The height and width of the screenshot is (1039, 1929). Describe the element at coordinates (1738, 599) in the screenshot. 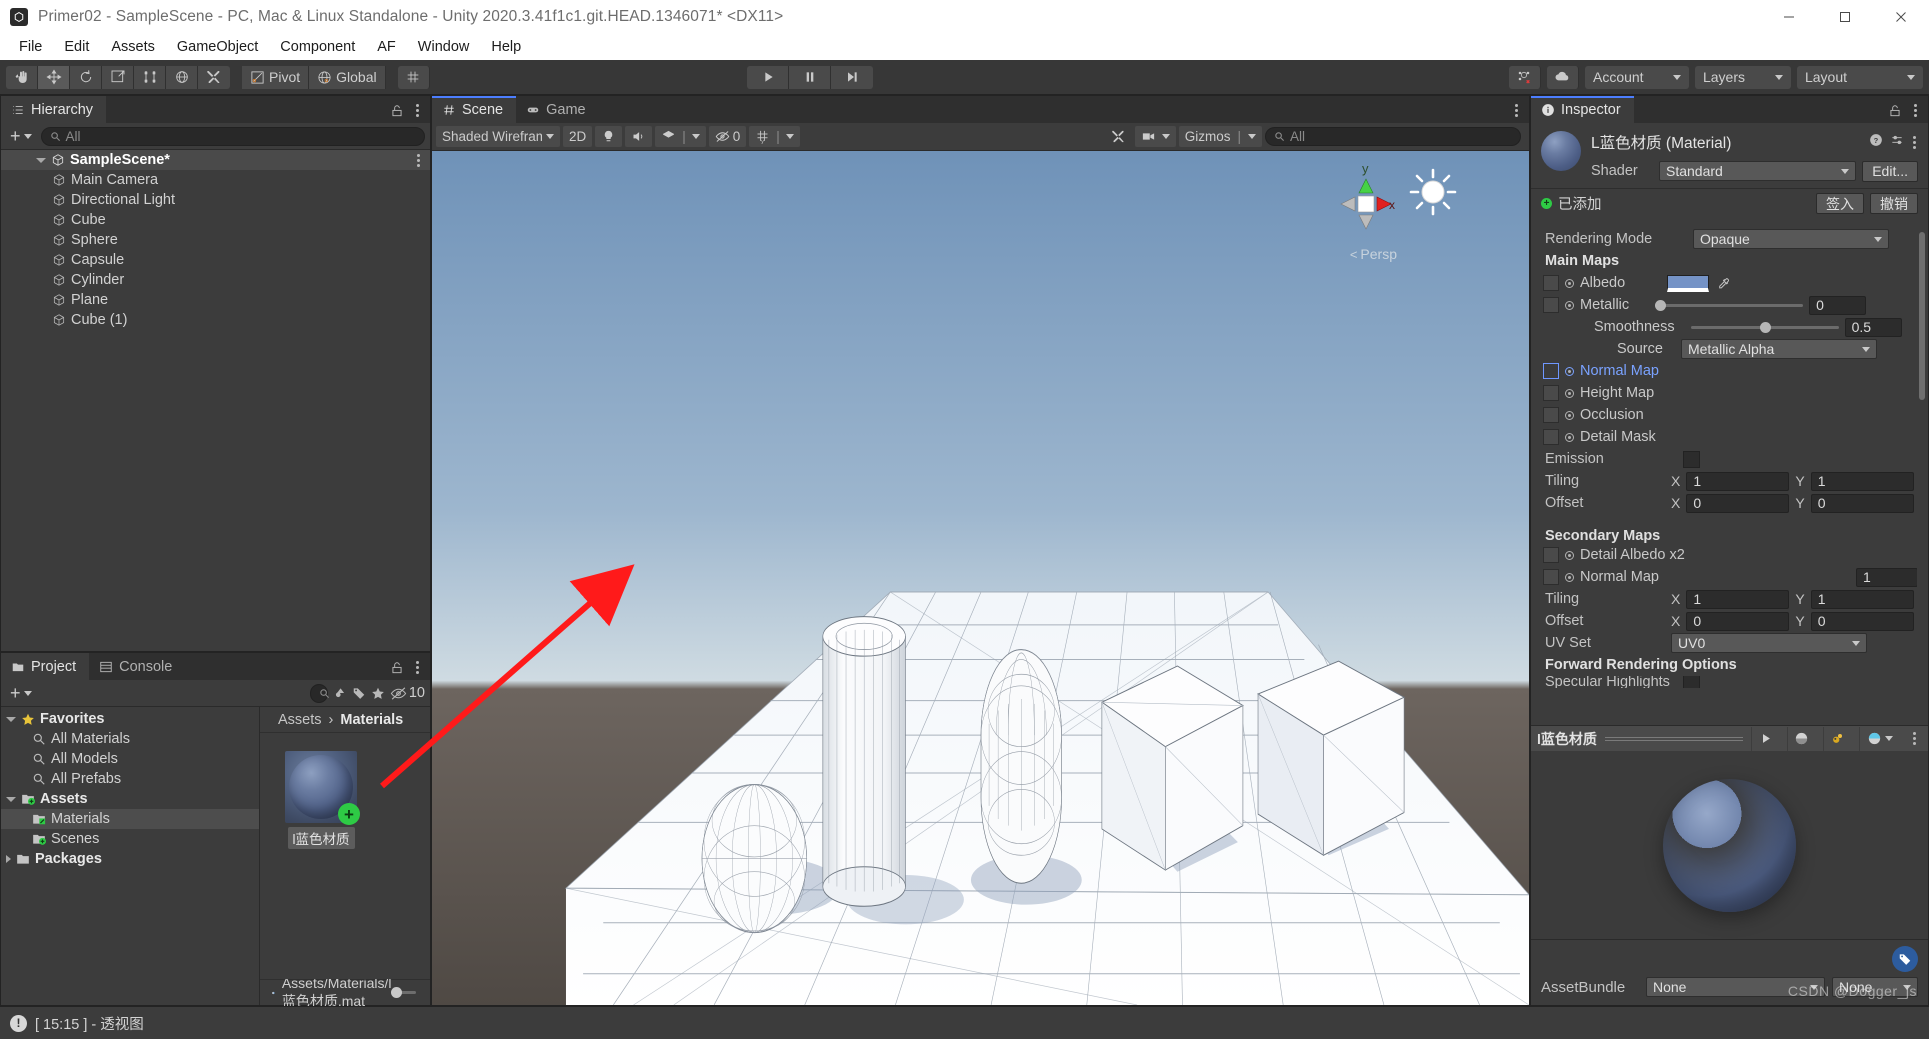

I see `sec-tiling-x-field: 1` at that location.